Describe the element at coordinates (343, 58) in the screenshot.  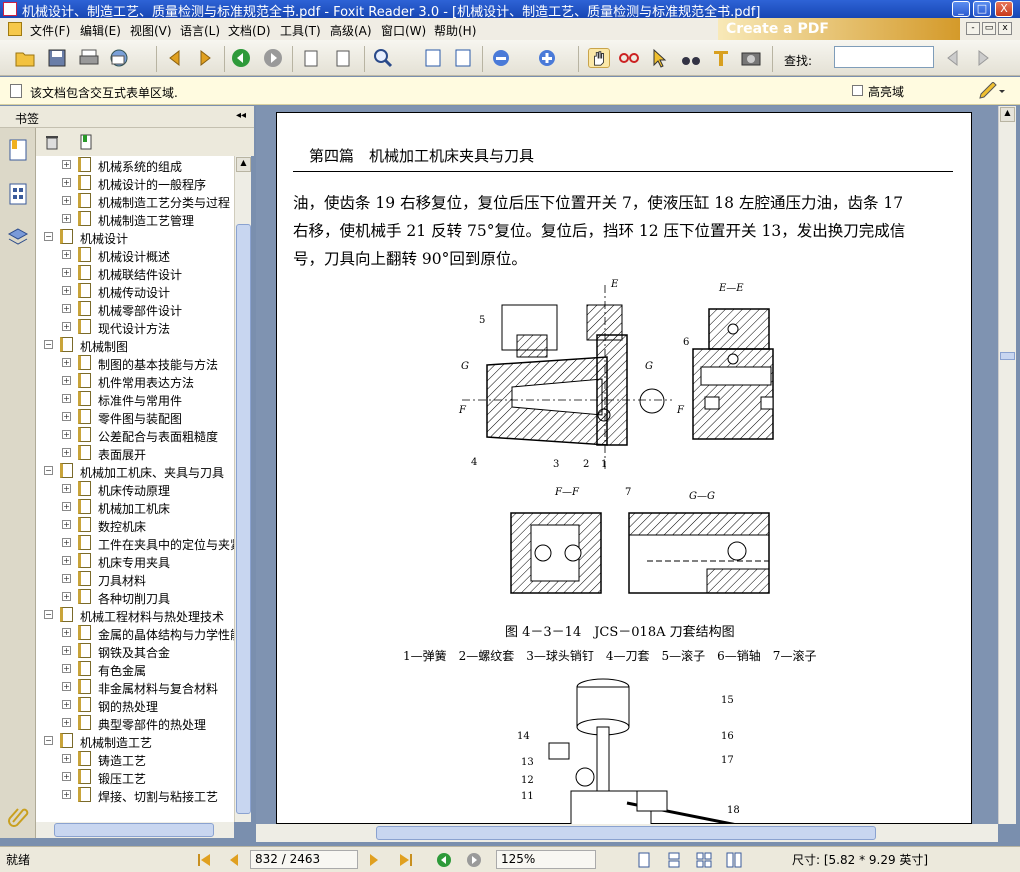
I see `rotate-right-icon` at that location.